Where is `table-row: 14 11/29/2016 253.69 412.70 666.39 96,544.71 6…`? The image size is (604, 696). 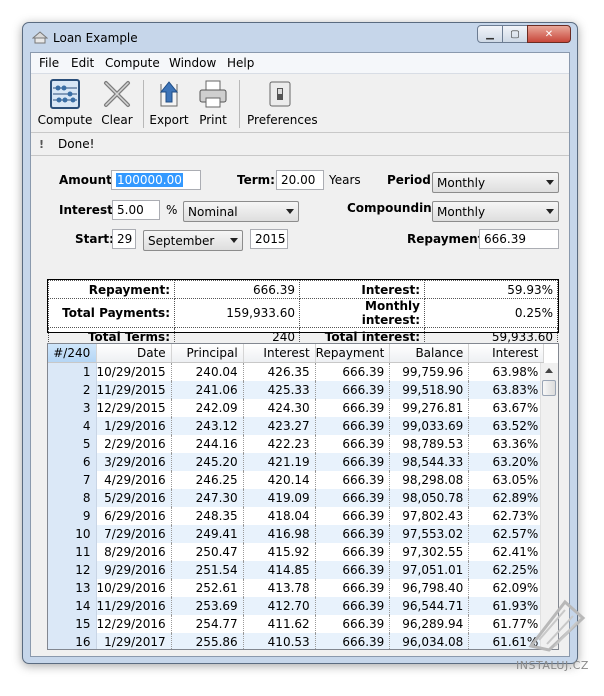 table-row: 14 11/29/2016 253.69 412.70 666.39 96,544.71 6… is located at coordinates (296, 606).